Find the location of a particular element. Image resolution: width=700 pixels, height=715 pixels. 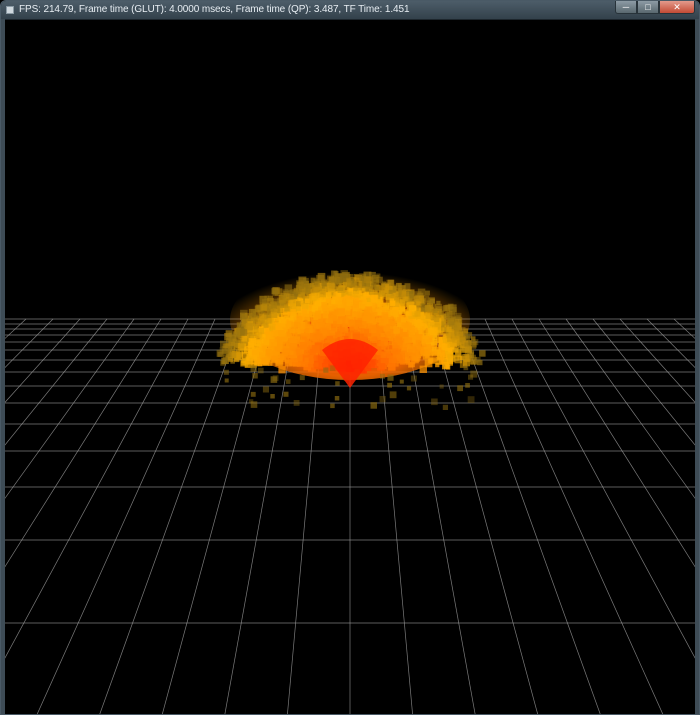

maximize-button: □ is located at coordinates (648, 7).